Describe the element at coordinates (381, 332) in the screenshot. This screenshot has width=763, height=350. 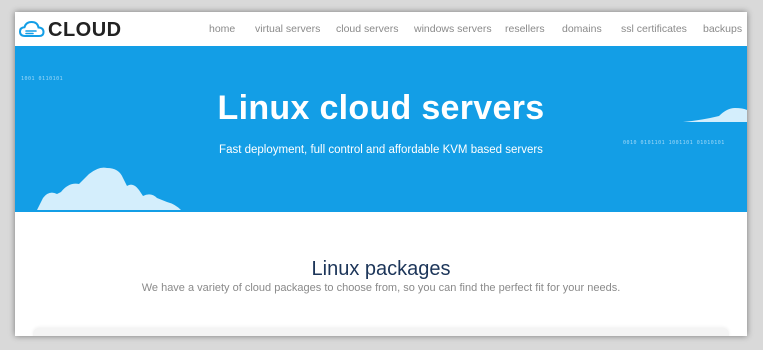
I see `package-card-edge` at that location.